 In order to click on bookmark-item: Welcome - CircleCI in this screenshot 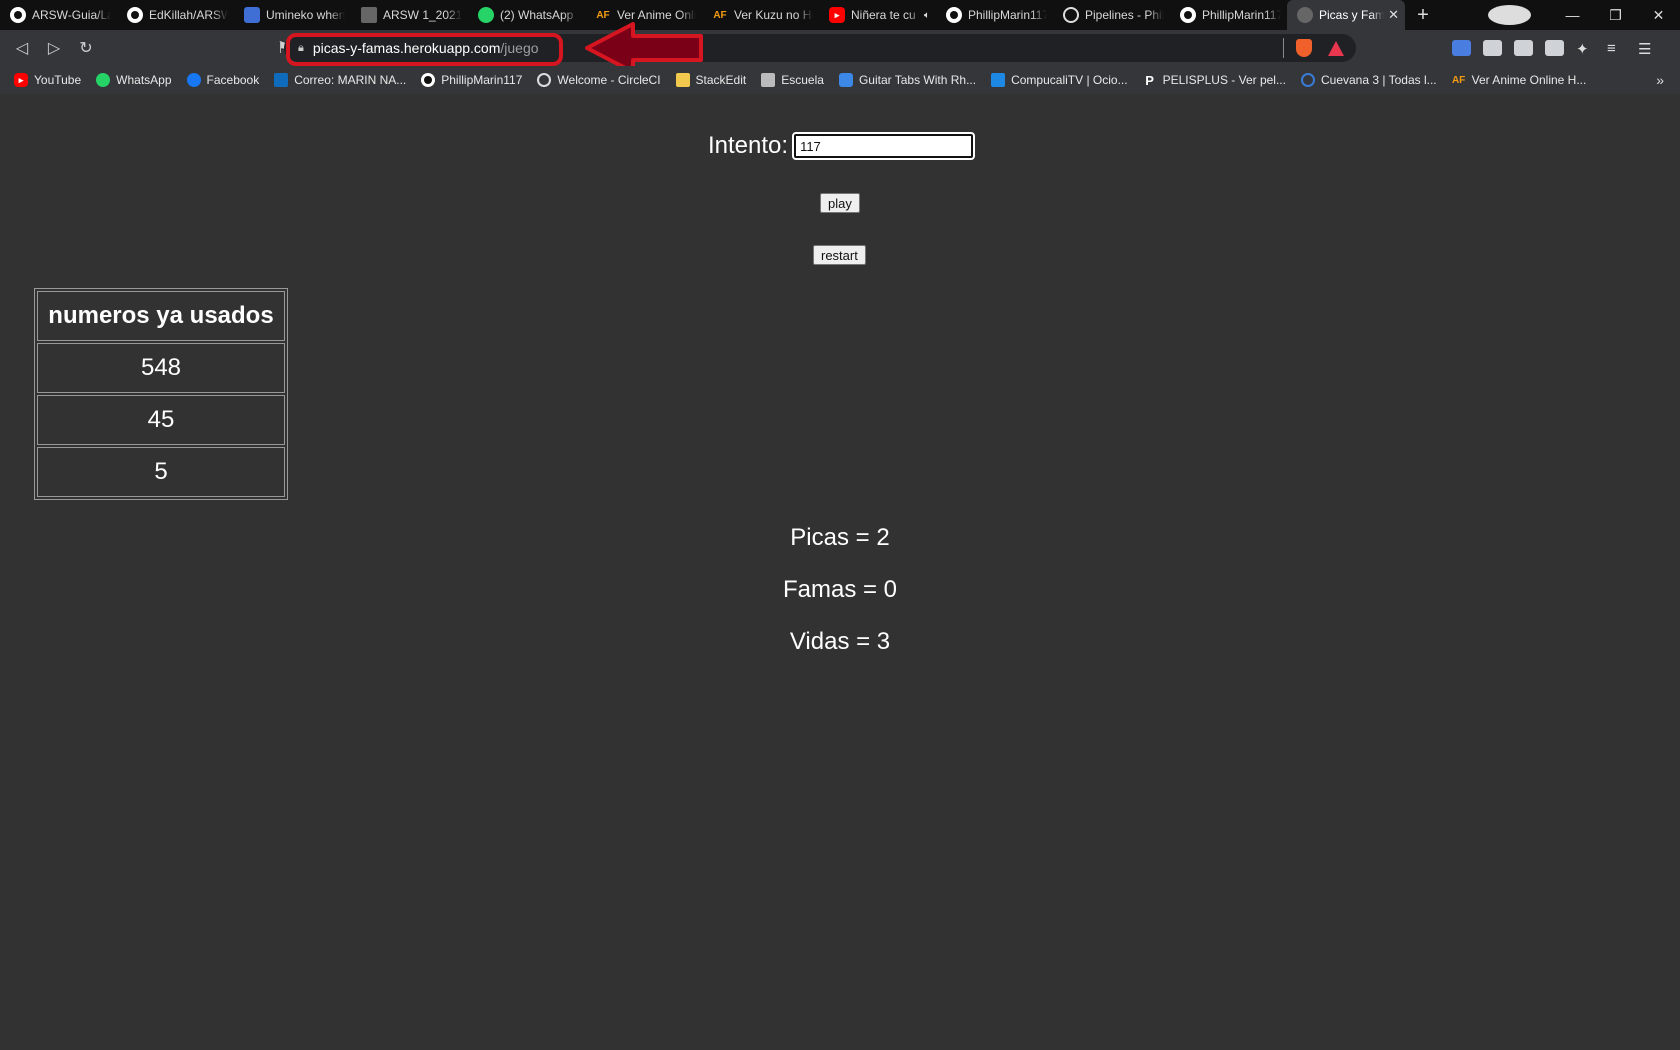, I will do `click(599, 80)`.